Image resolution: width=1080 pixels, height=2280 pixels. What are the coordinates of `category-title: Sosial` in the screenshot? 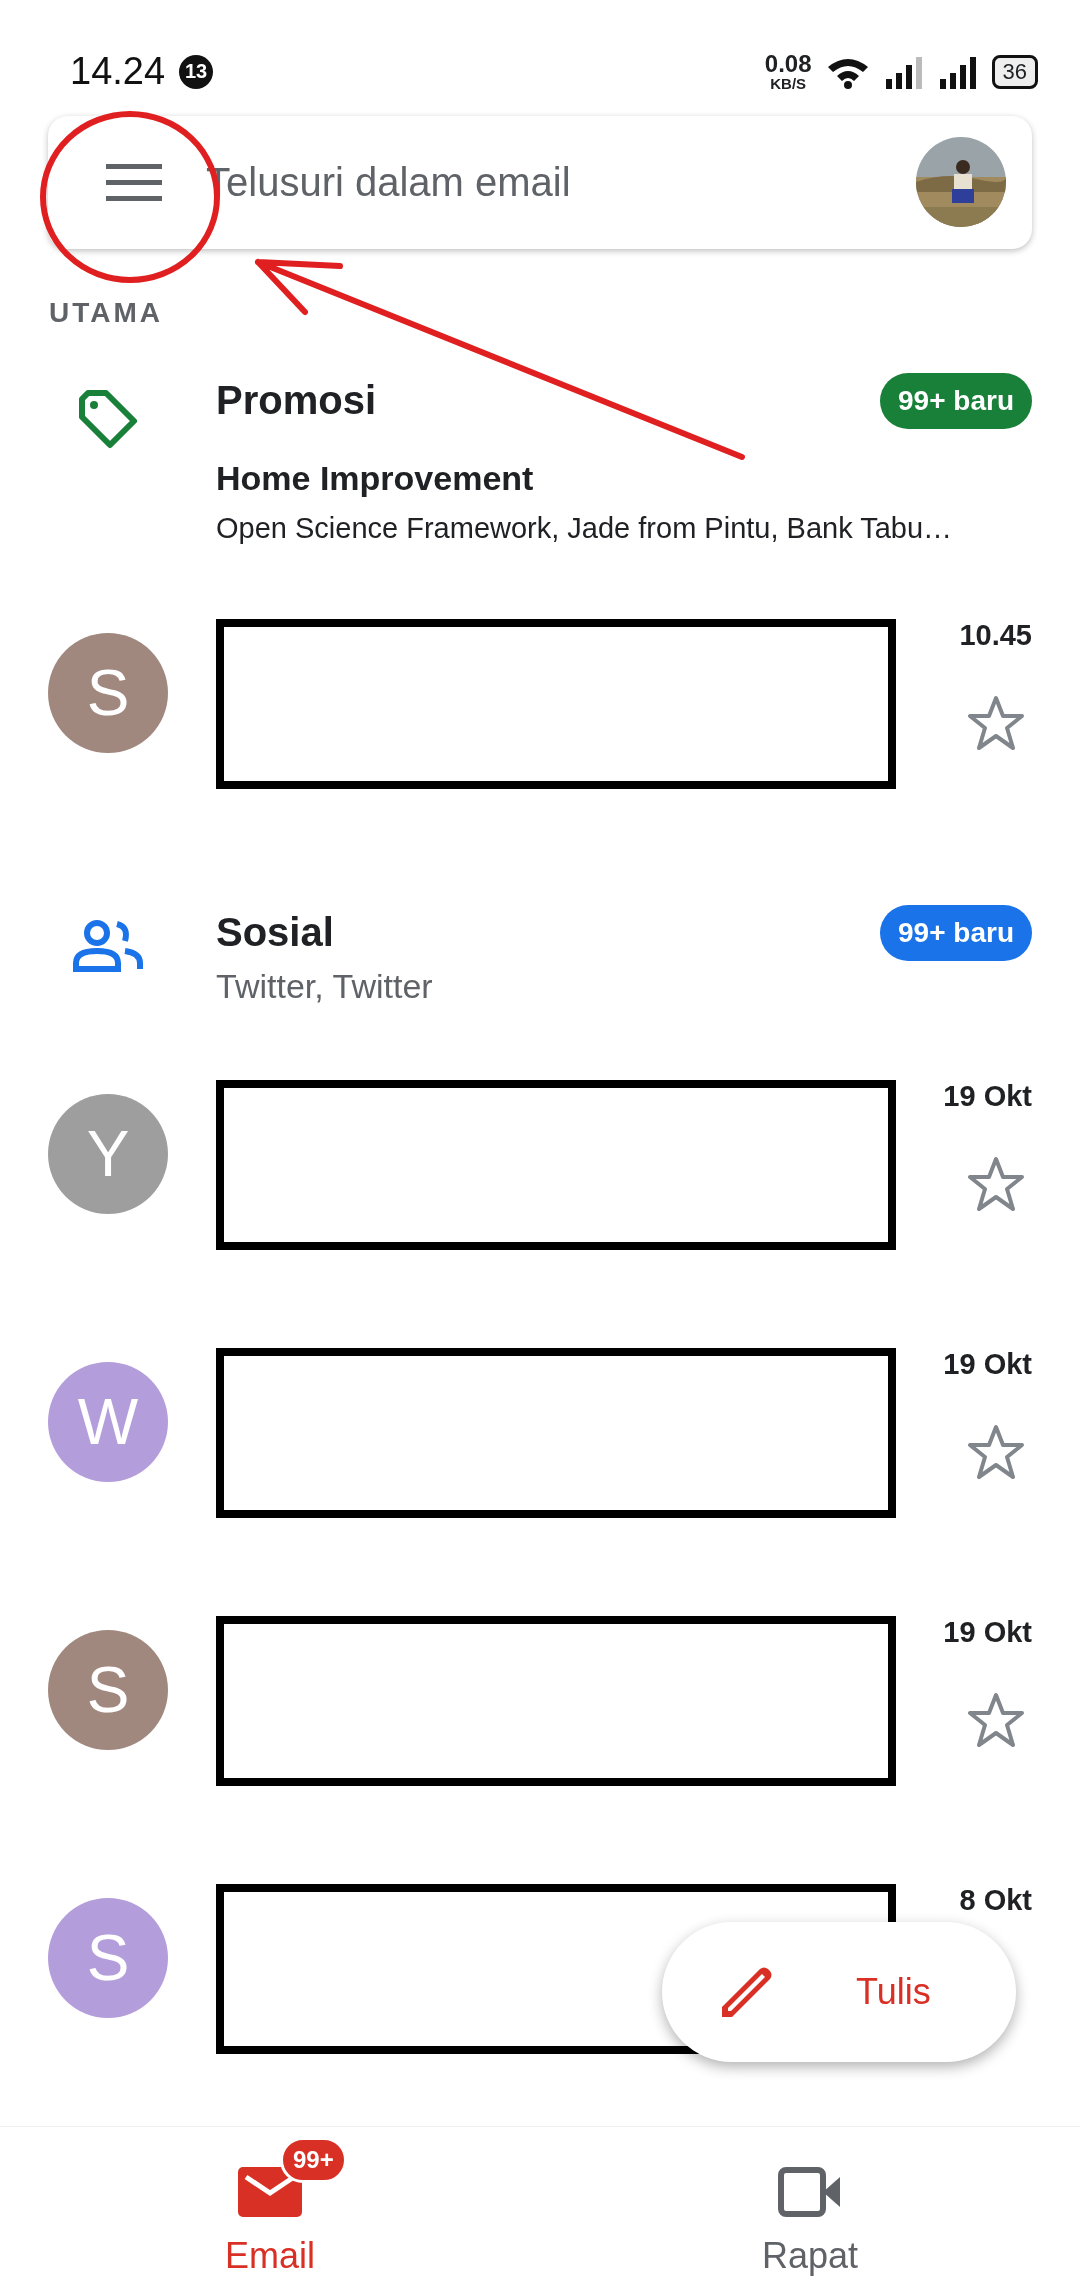 It's located at (275, 933).